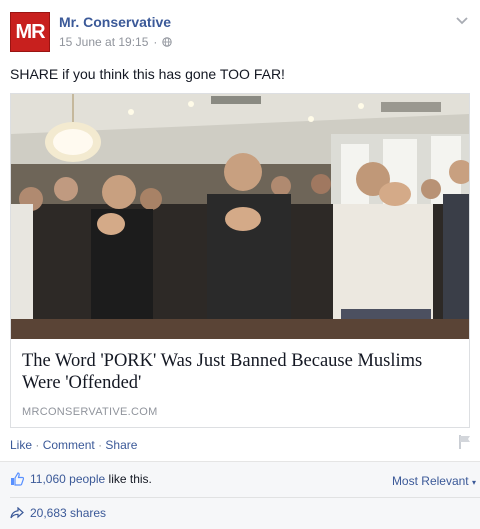 Image resolution: width=480 pixels, height=529 pixels. I want to click on comment-sort-dropdown: Most Relevant ▾, so click(434, 481).